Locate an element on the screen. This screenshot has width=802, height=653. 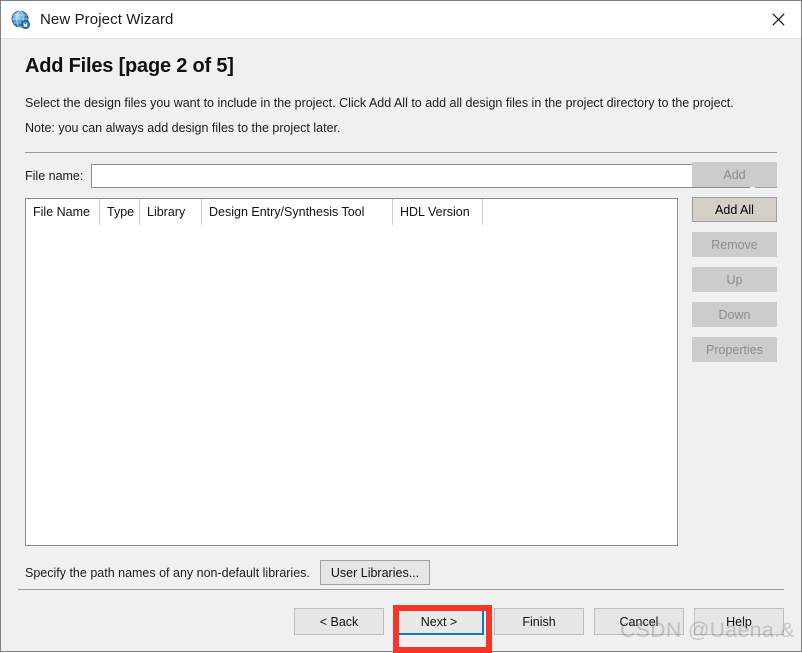
footer-separator is located at coordinates (401, 589).